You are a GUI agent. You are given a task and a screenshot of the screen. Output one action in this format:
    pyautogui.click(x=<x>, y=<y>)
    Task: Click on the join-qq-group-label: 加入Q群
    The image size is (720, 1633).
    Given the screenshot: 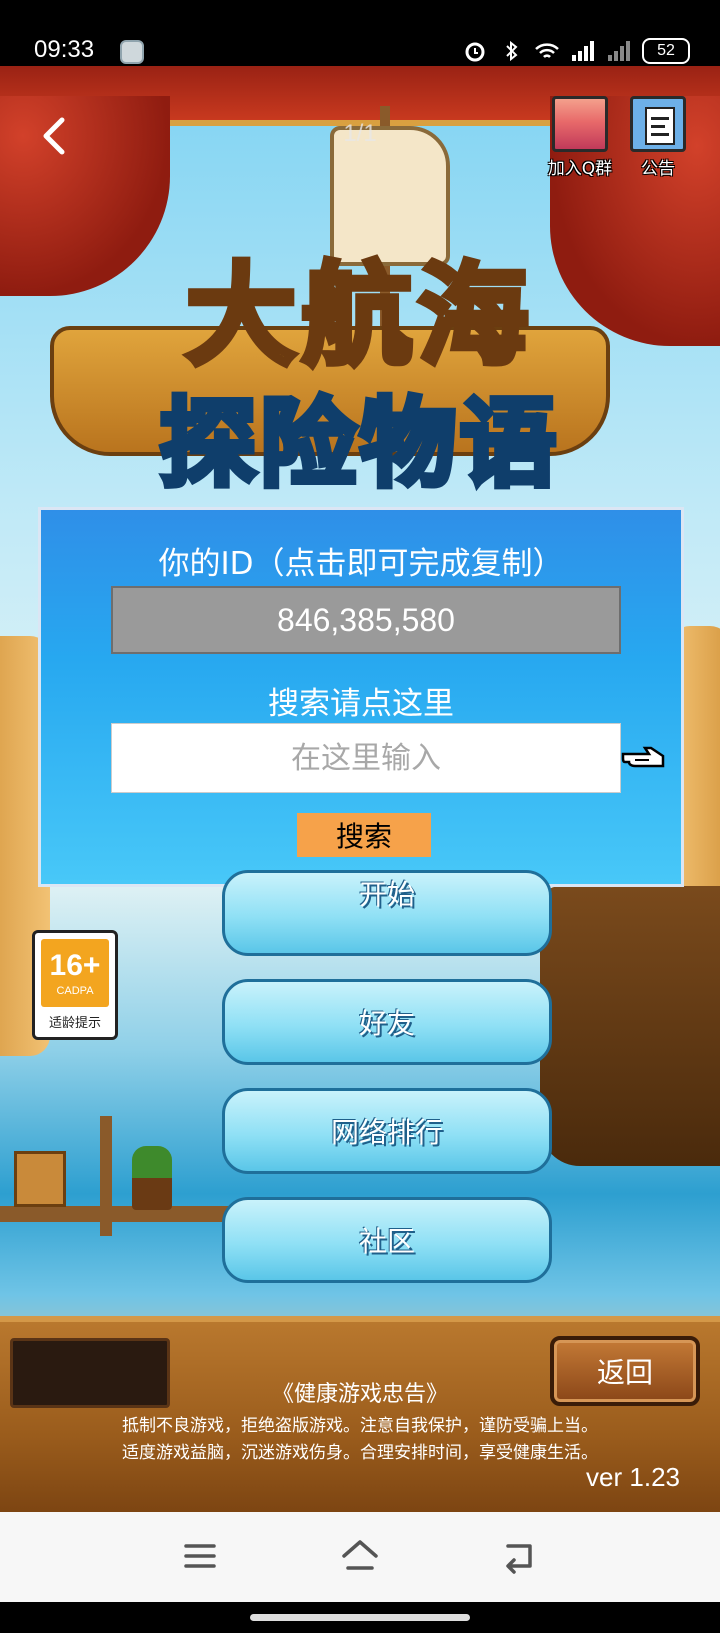 What is the action you would take?
    pyautogui.click(x=580, y=169)
    